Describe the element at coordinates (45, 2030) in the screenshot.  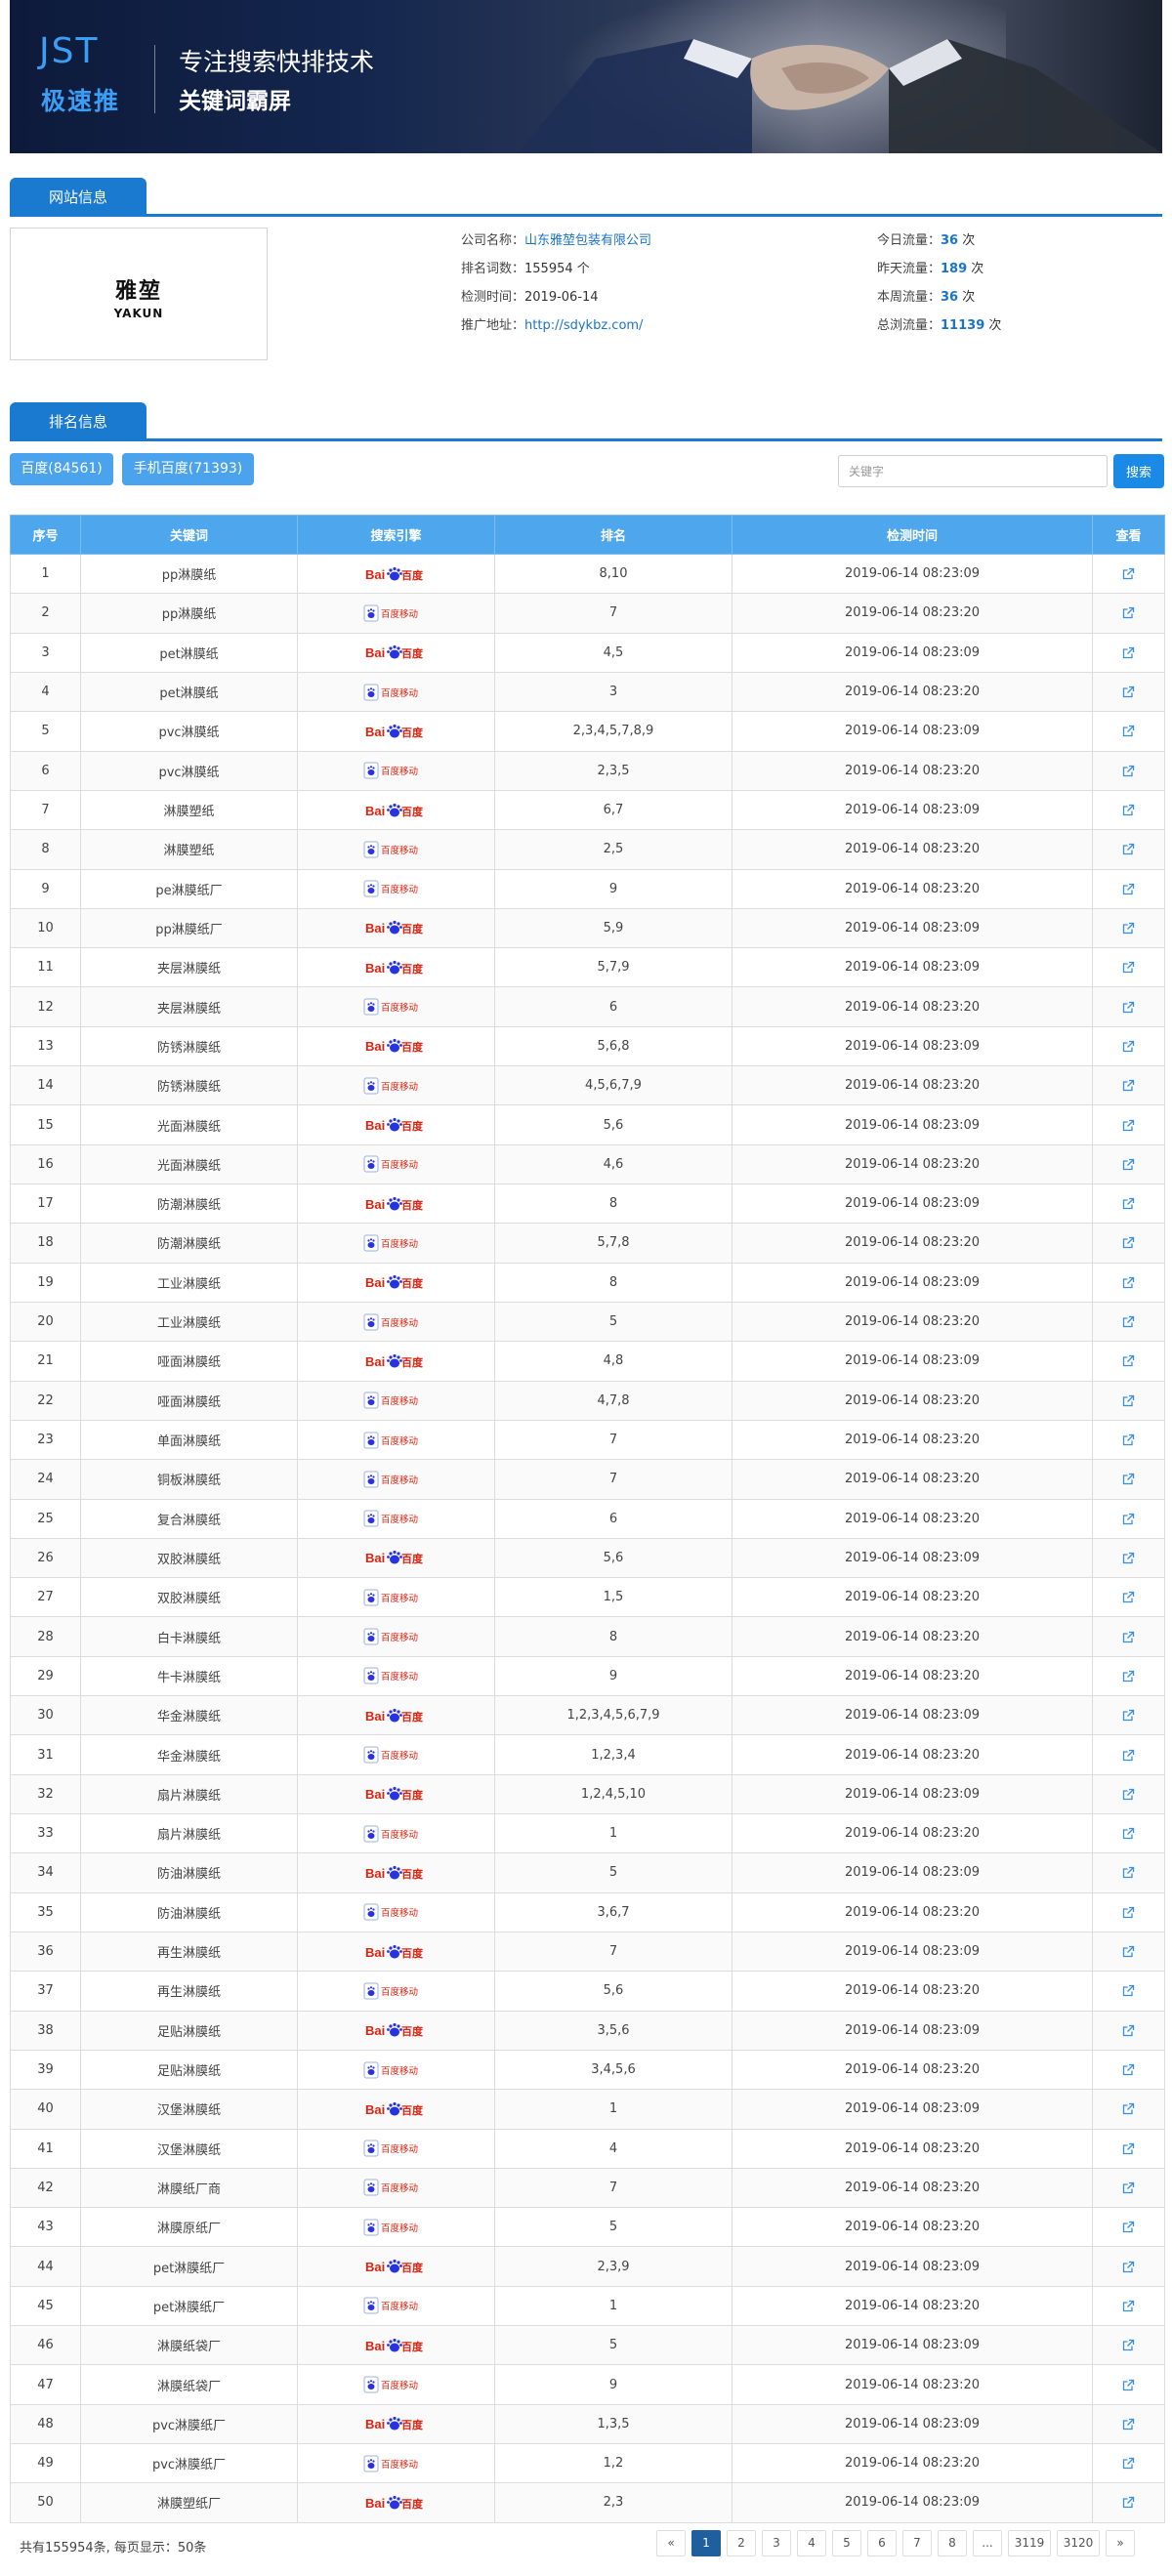
I see `cell-no: 38` at that location.